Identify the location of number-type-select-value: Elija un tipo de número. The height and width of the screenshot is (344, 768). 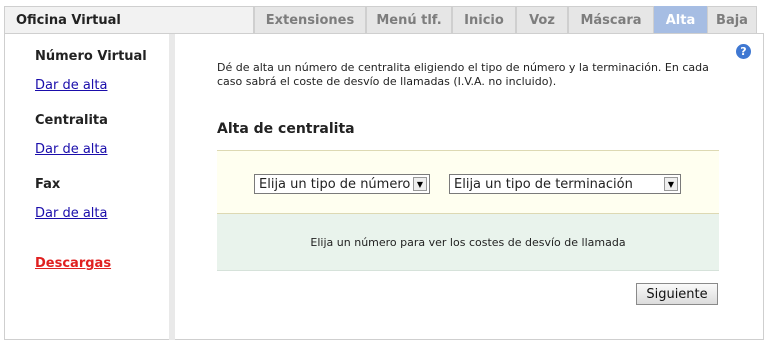
(335, 184).